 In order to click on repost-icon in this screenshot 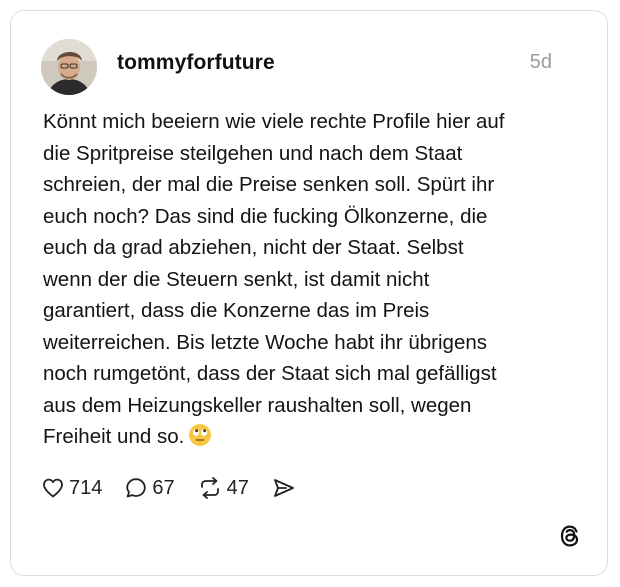, I will do `click(209, 488)`.